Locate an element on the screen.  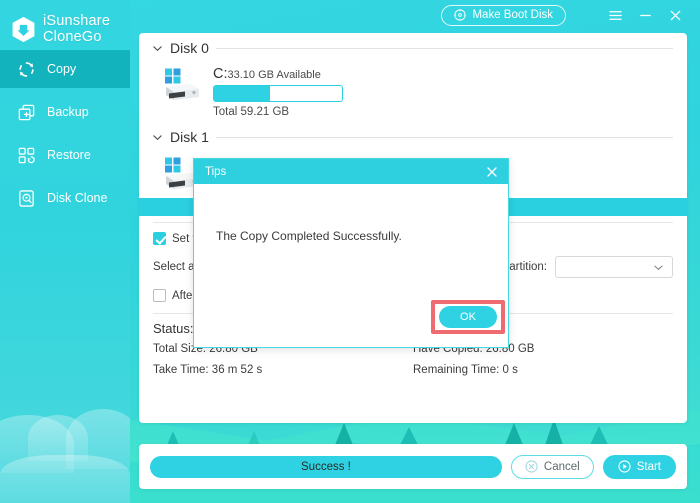
start-button: Start is located at coordinates (639, 466).